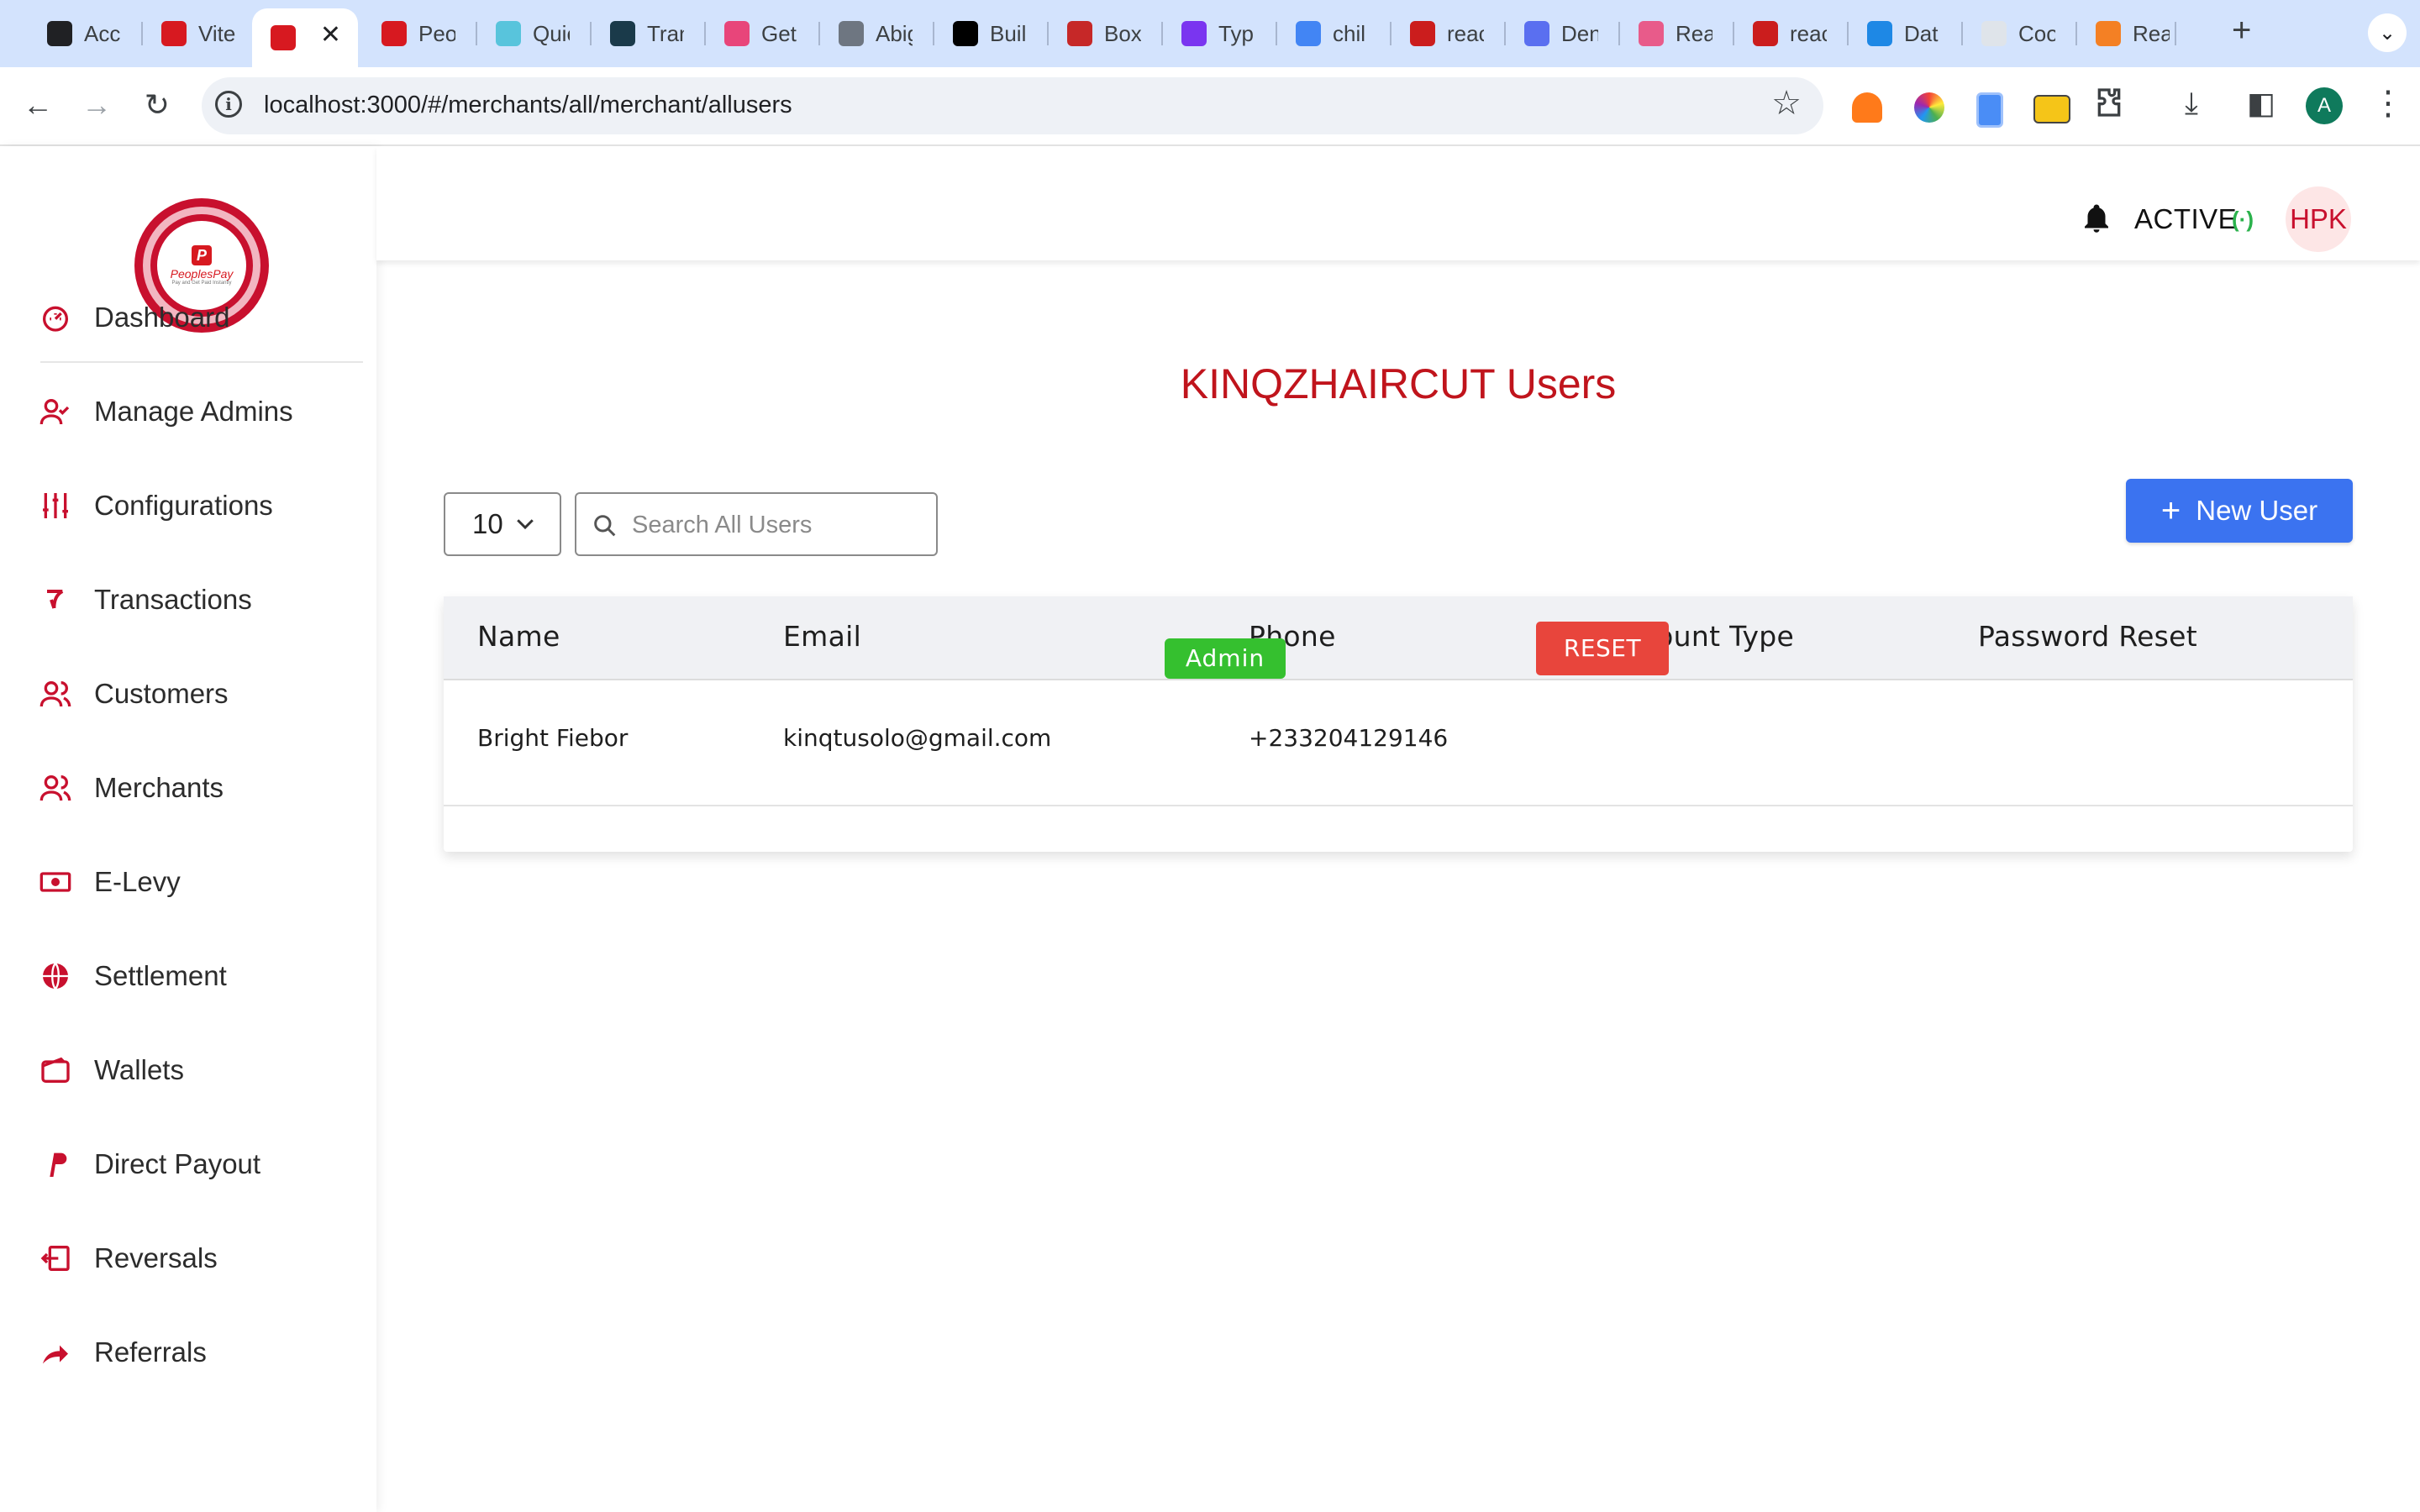 This screenshot has width=2420, height=1512. I want to click on browser-tab-title: Dat, so click(1922, 33).